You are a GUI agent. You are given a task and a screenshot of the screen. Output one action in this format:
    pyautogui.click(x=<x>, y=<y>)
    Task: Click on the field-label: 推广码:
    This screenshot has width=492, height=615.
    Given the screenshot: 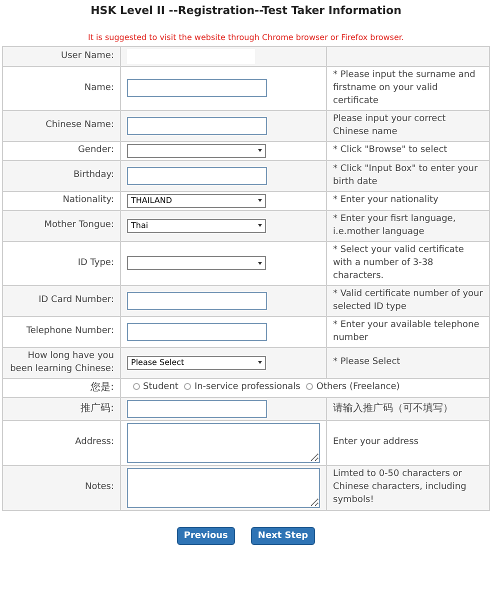 What is the action you would take?
    pyautogui.click(x=97, y=408)
    